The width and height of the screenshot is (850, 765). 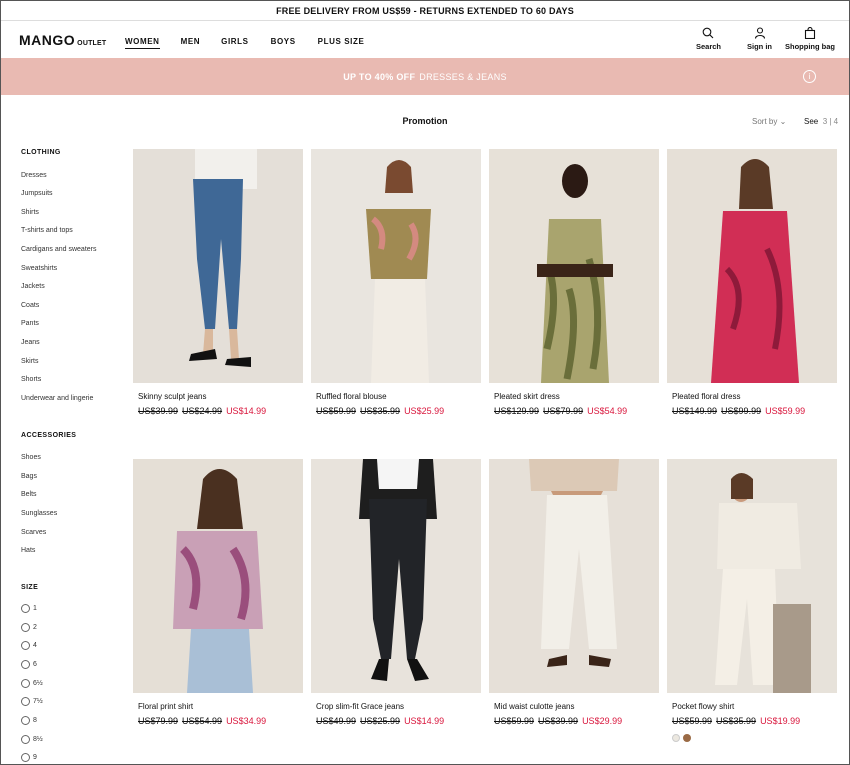 What do you see at coordinates (706, 396) in the screenshot?
I see `product-name: Pleated floral dress` at bounding box center [706, 396].